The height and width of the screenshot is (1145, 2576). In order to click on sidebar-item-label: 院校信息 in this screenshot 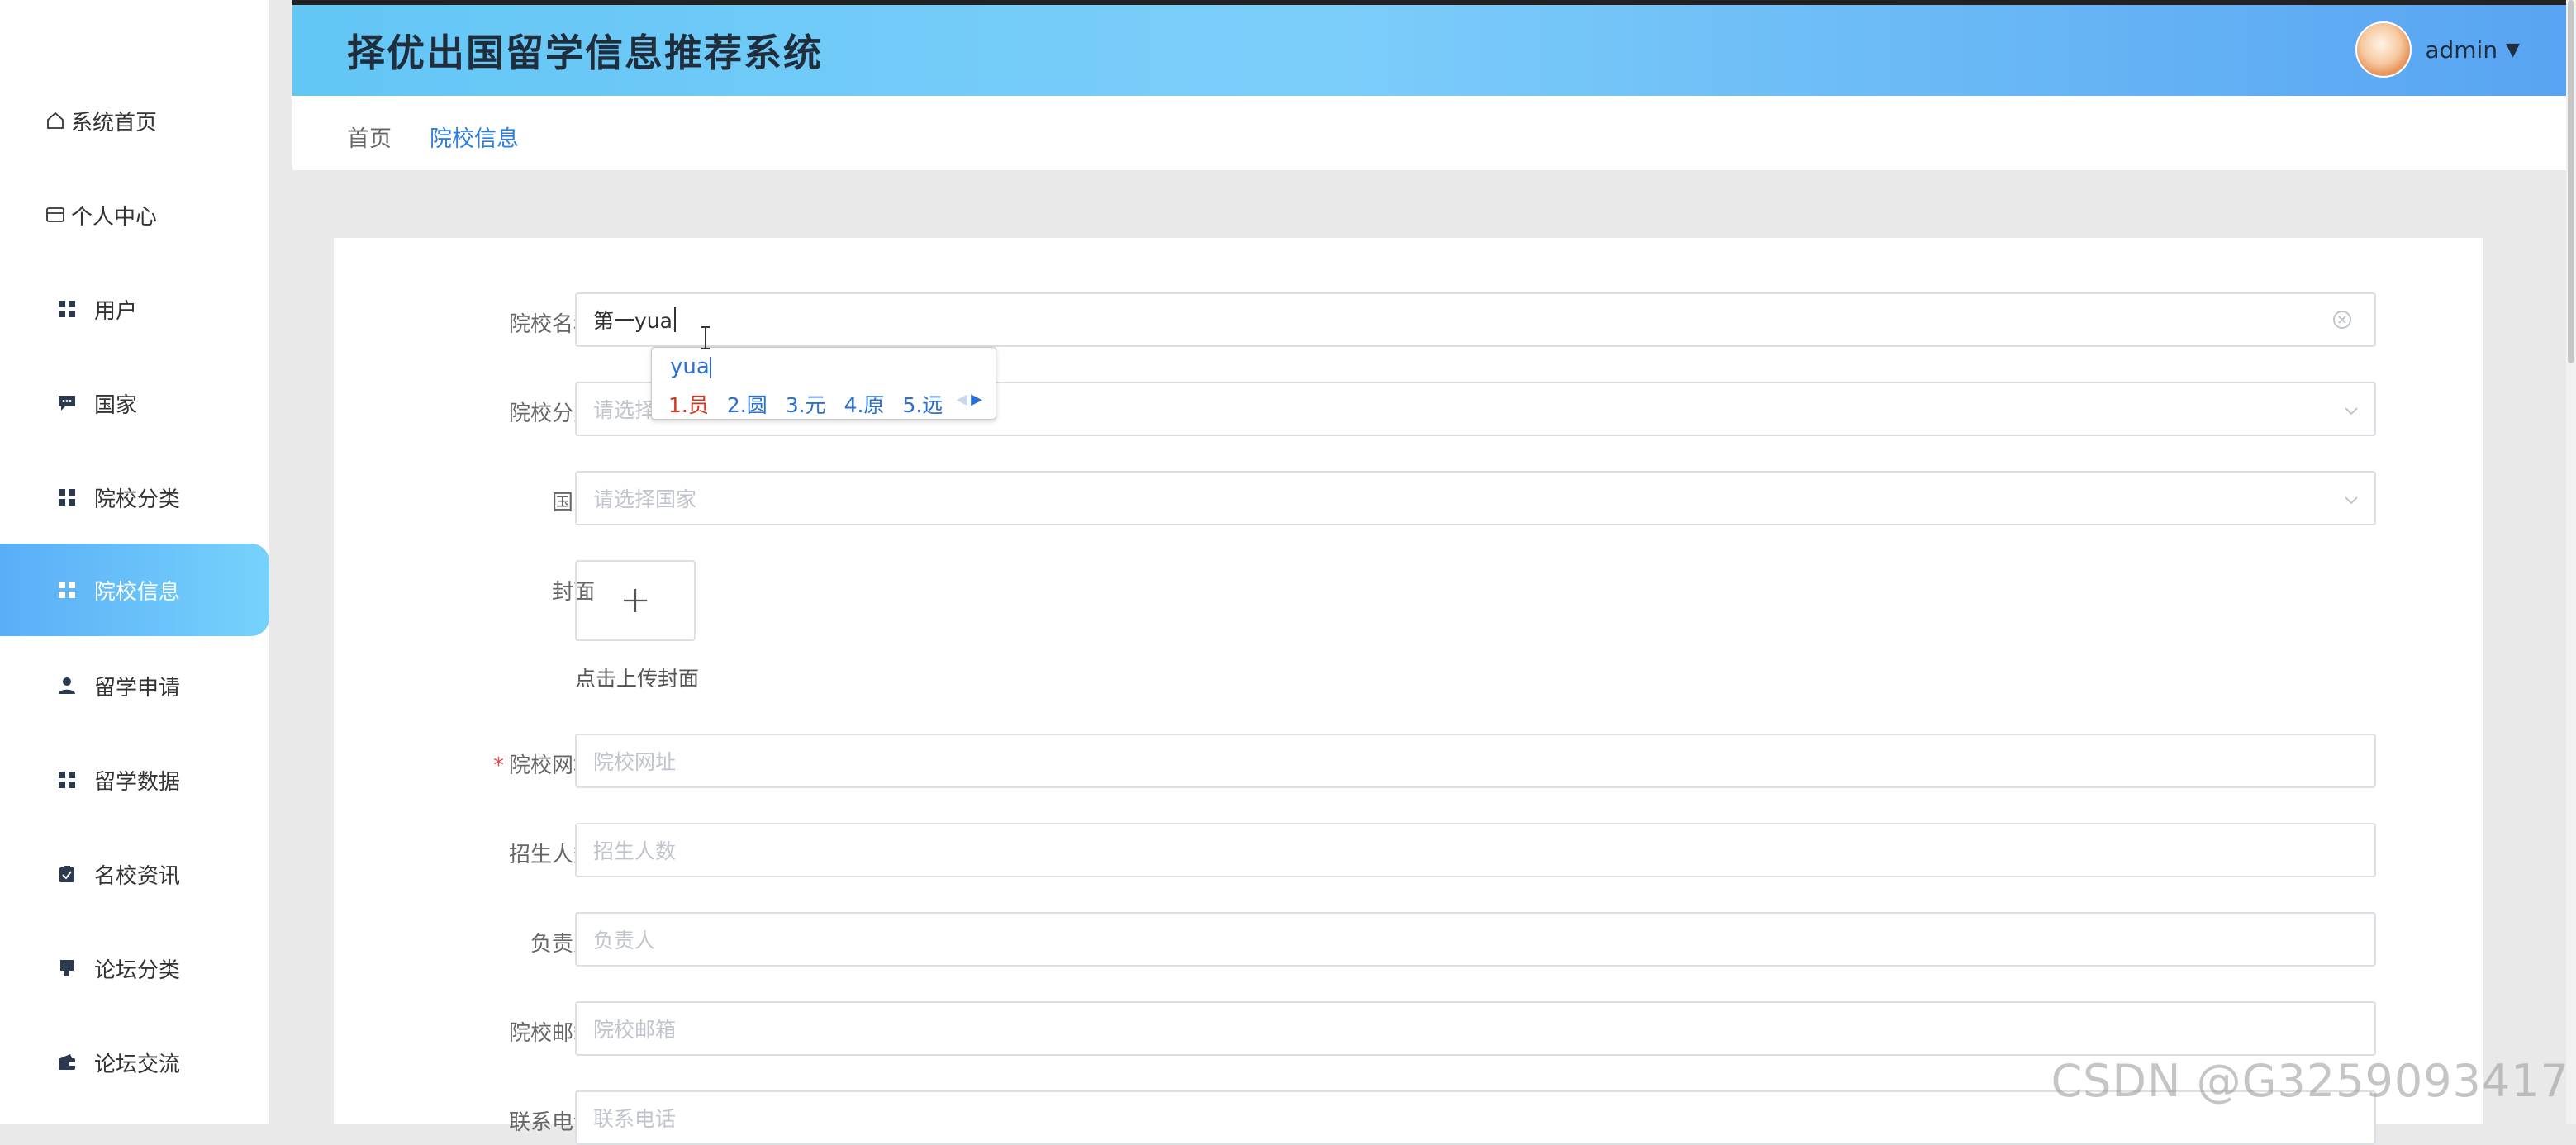, I will do `click(137, 590)`.